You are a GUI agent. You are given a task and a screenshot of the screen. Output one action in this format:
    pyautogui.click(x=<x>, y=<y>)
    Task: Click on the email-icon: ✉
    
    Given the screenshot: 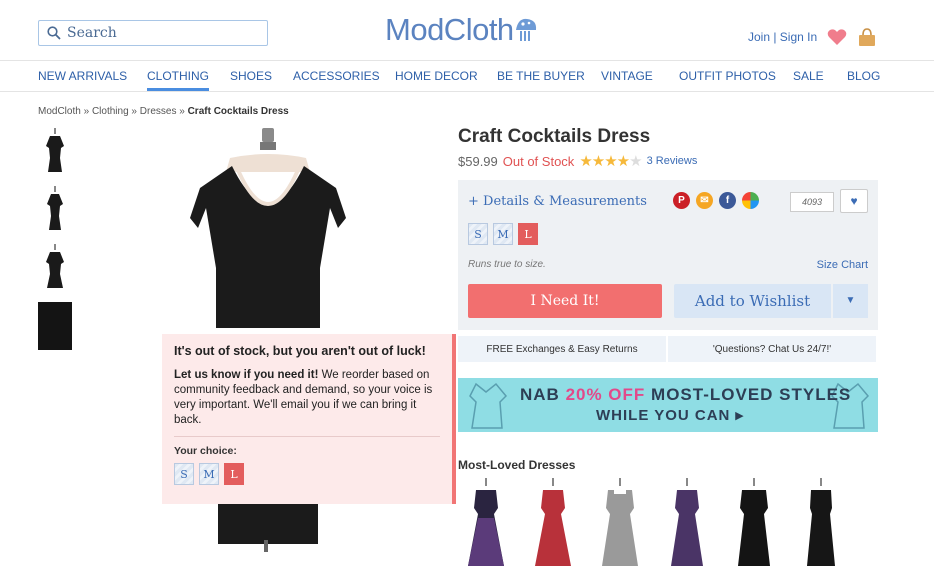 What is the action you would take?
    pyautogui.click(x=704, y=200)
    